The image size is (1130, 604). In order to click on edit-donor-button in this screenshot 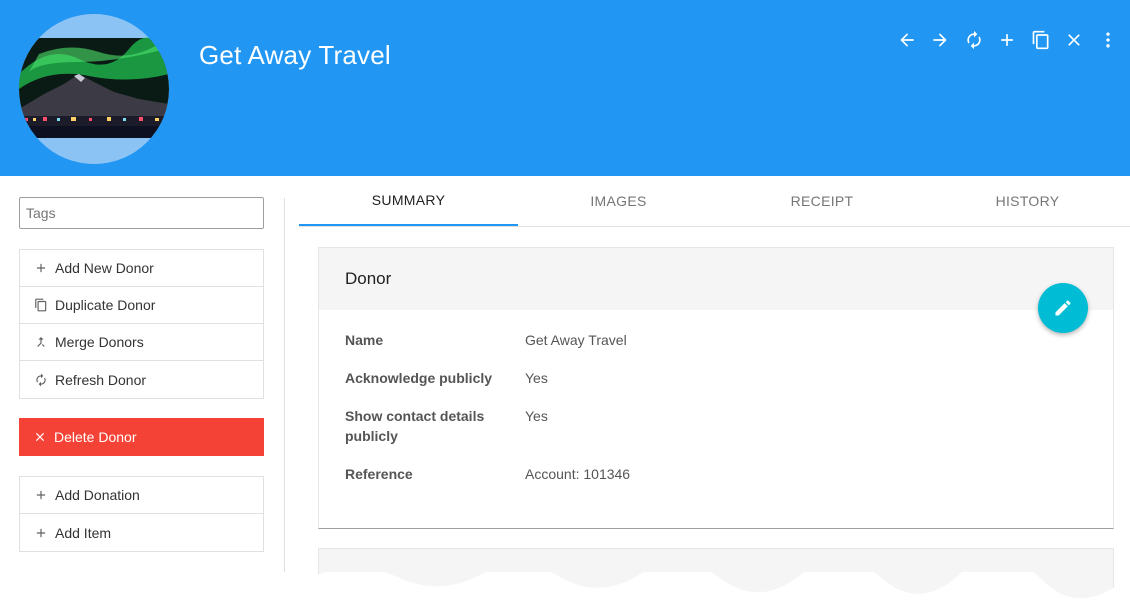, I will do `click(1063, 308)`.